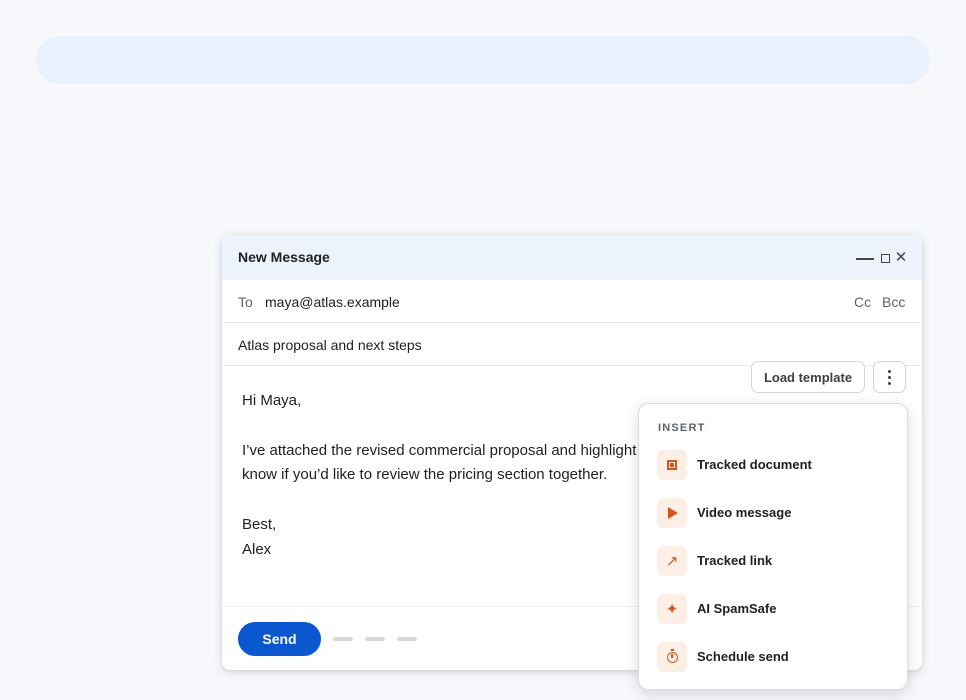 This screenshot has height=700, width=966. What do you see at coordinates (735, 560) in the screenshot?
I see `menu-item-label: Tracked link` at bounding box center [735, 560].